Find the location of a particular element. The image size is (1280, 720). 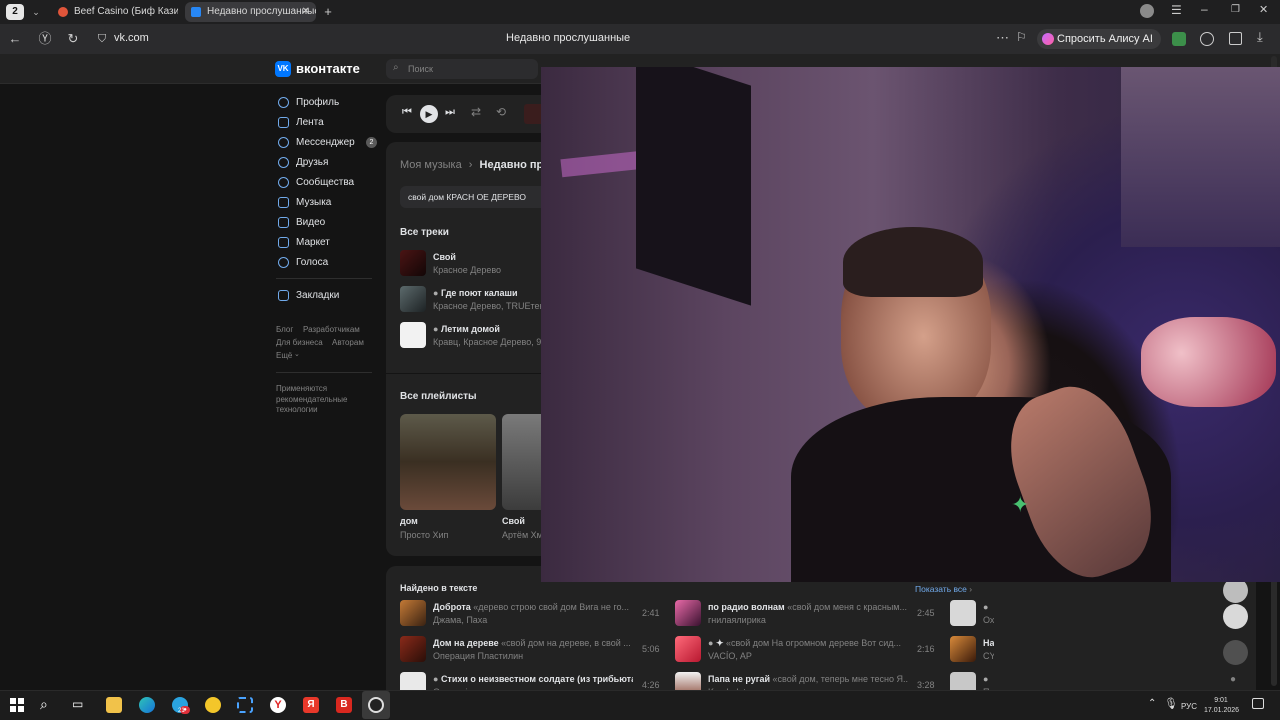

task-view-icon: ▭ is located at coordinates (77, 704).